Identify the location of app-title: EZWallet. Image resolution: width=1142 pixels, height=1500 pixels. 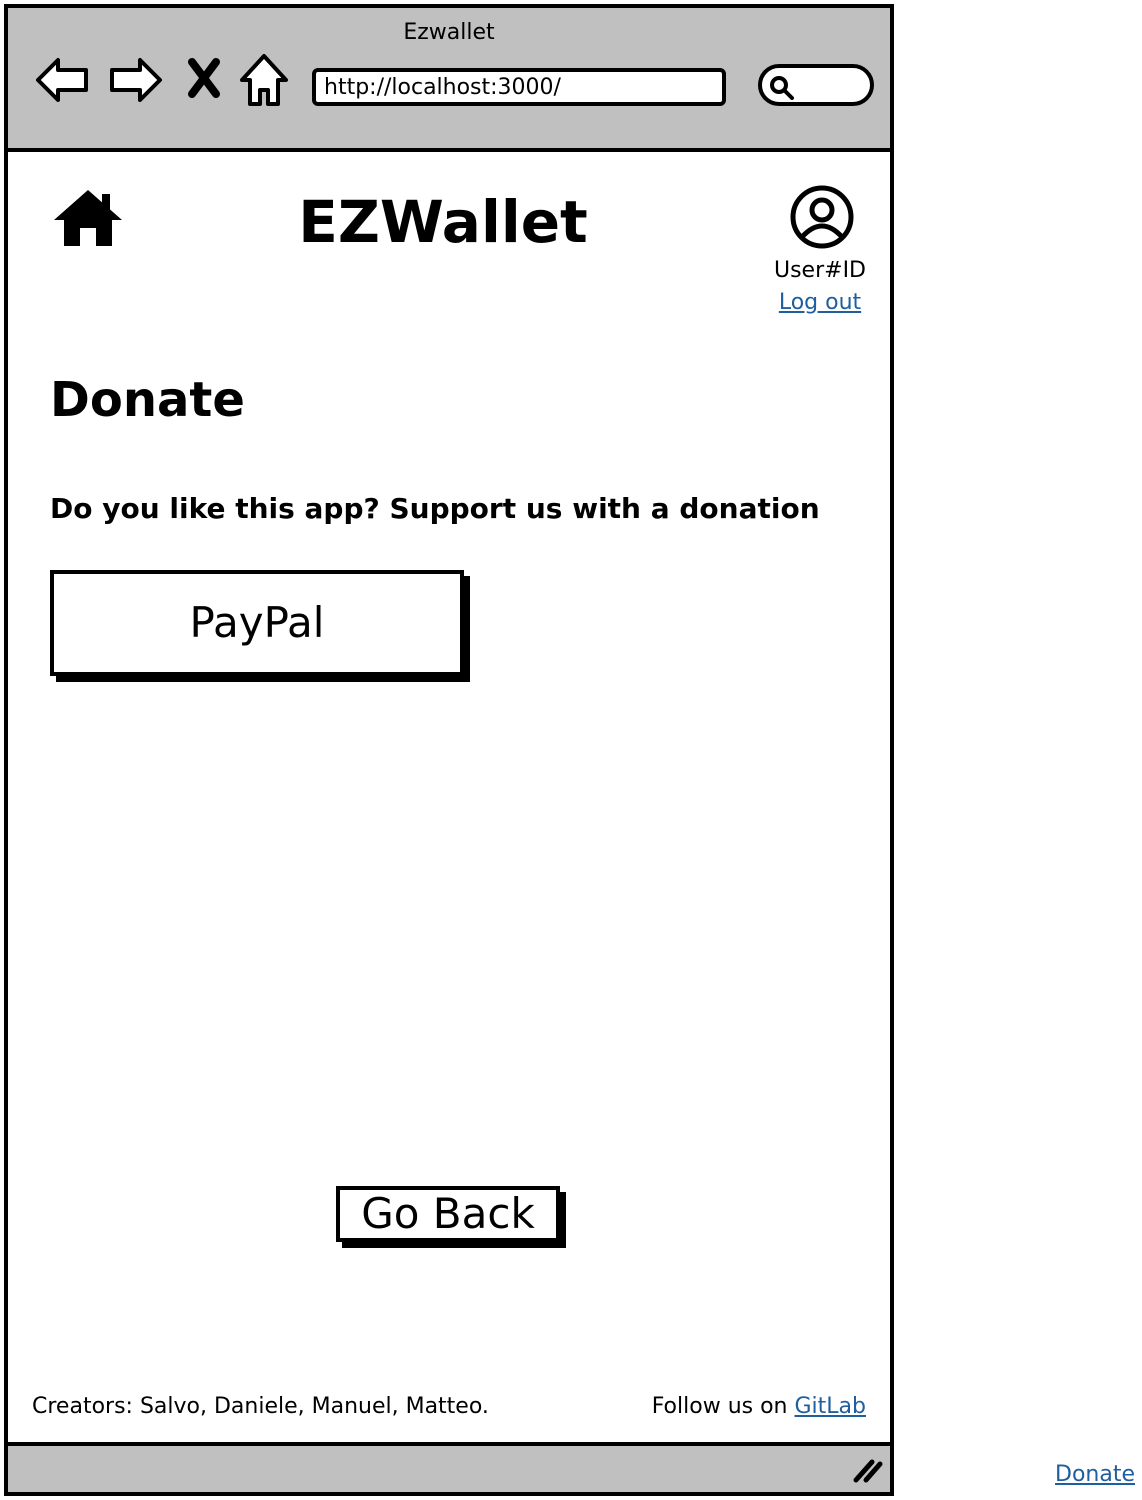
(443, 222).